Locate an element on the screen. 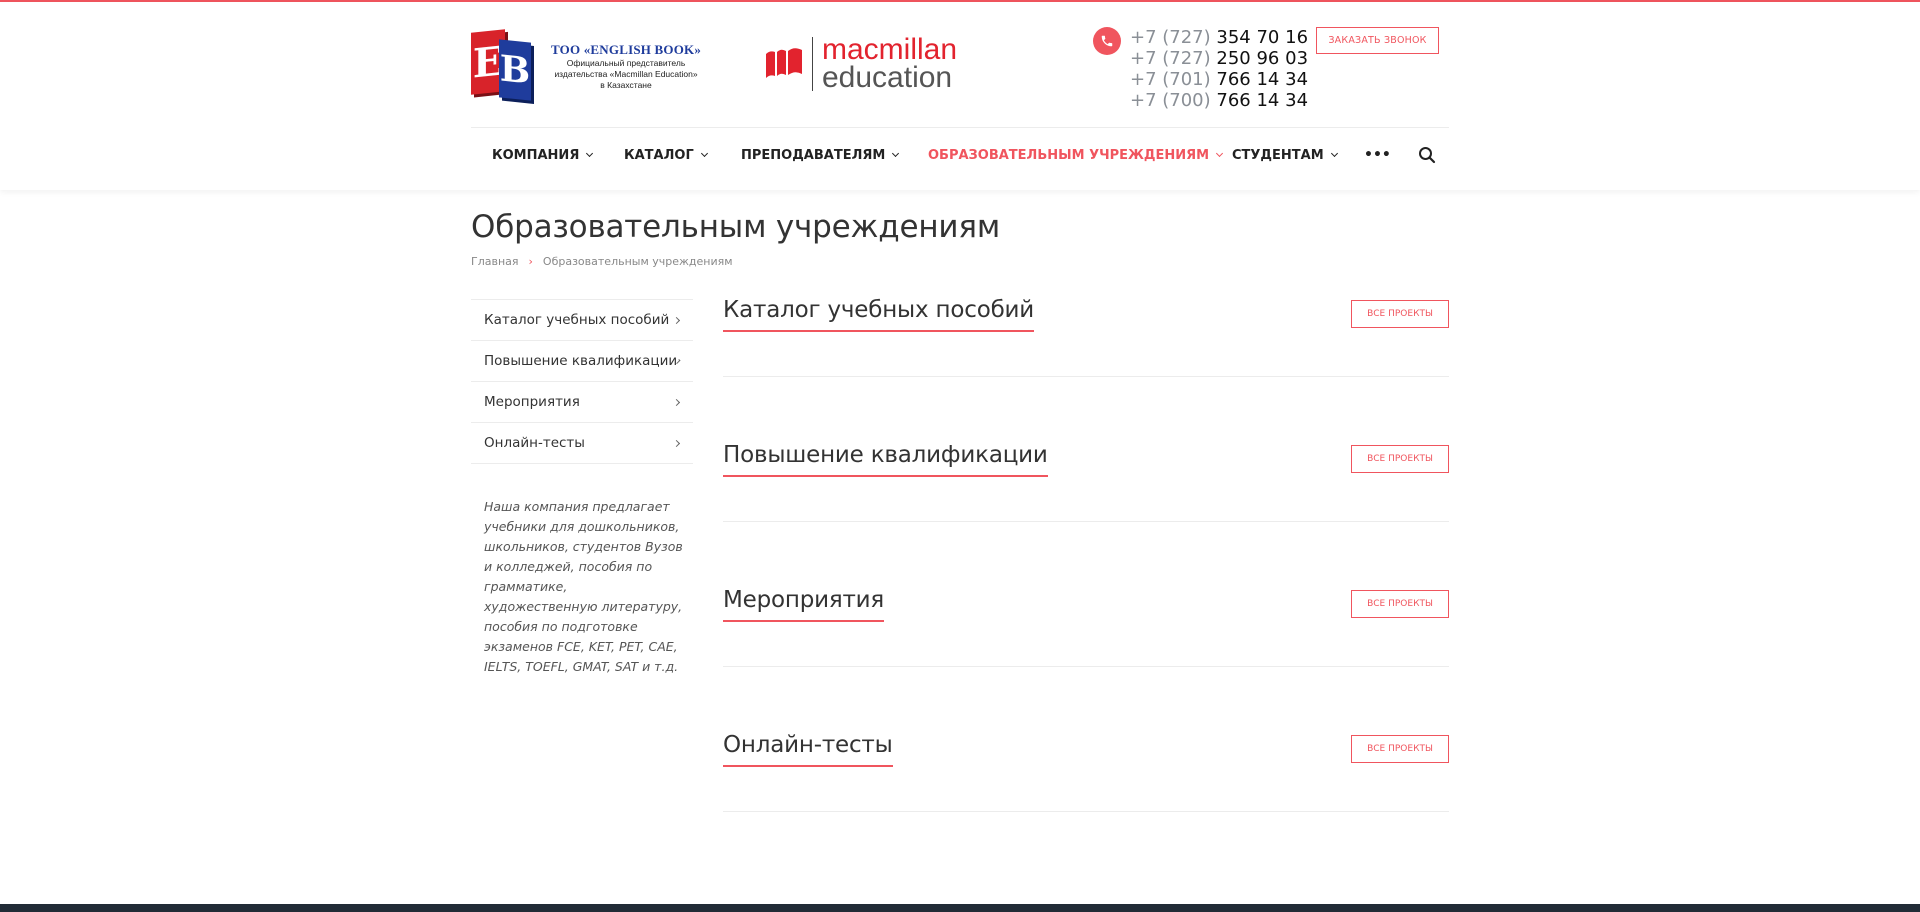  eb-logo-mark: E B is located at coordinates (503, 65).